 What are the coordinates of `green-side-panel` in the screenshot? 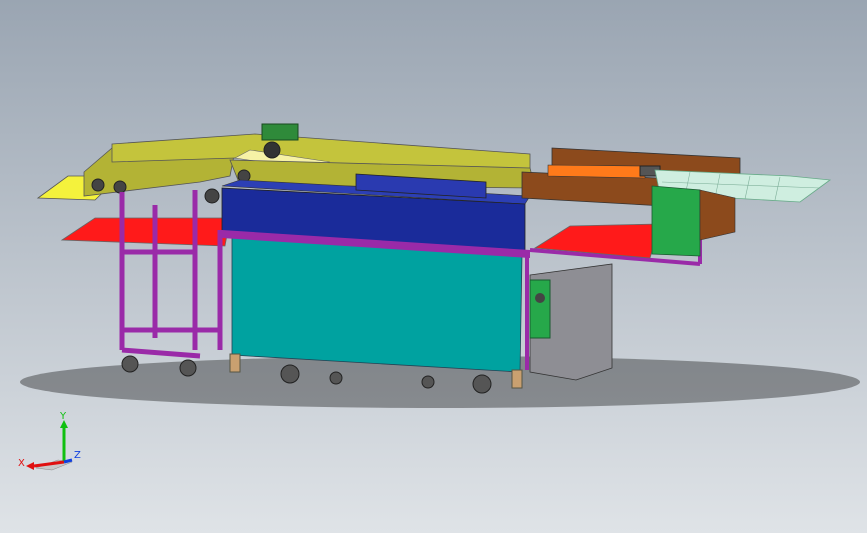 It's located at (676, 221).